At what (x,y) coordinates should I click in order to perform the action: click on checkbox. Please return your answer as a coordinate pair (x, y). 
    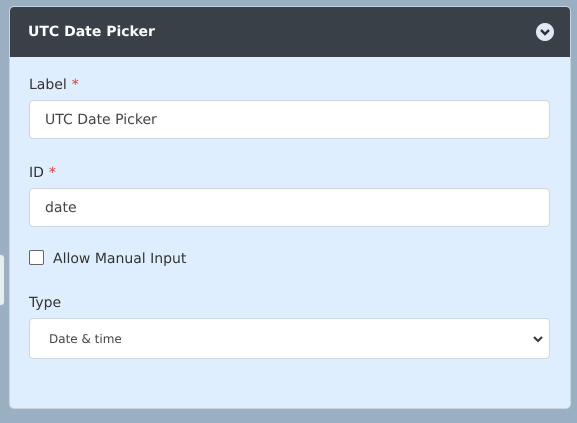
    Looking at the image, I should click on (36, 257).